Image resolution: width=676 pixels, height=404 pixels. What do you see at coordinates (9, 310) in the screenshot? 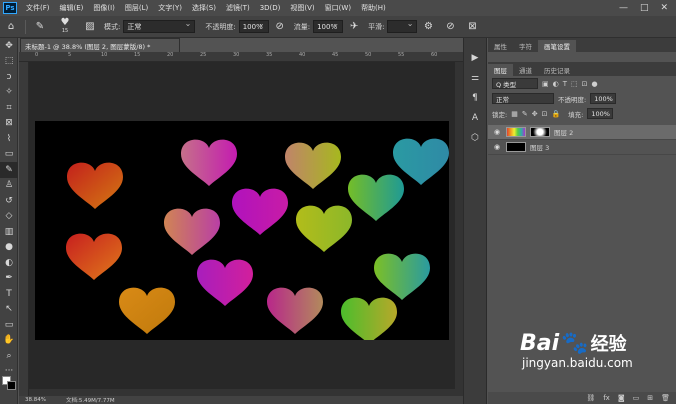
I see `path-select-icon: ↖` at bounding box center [9, 310].